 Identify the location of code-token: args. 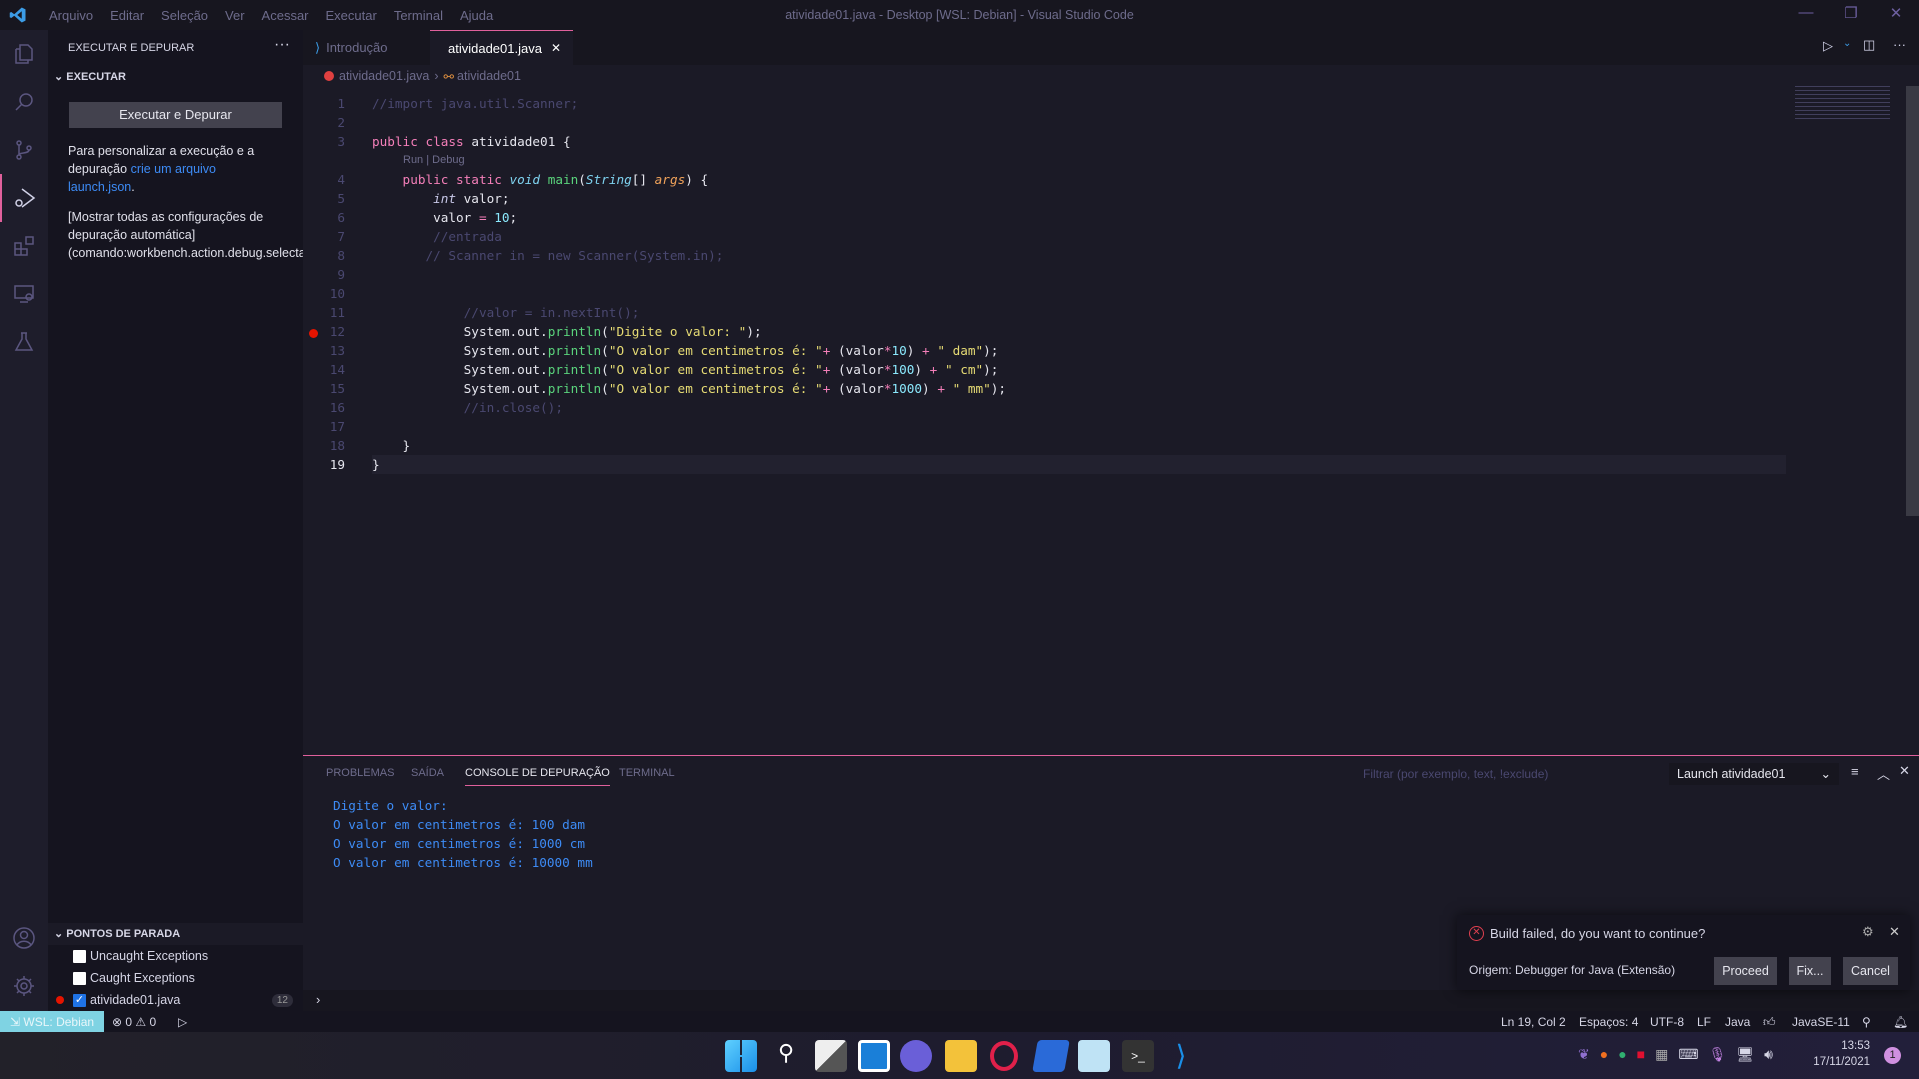
(670, 179).